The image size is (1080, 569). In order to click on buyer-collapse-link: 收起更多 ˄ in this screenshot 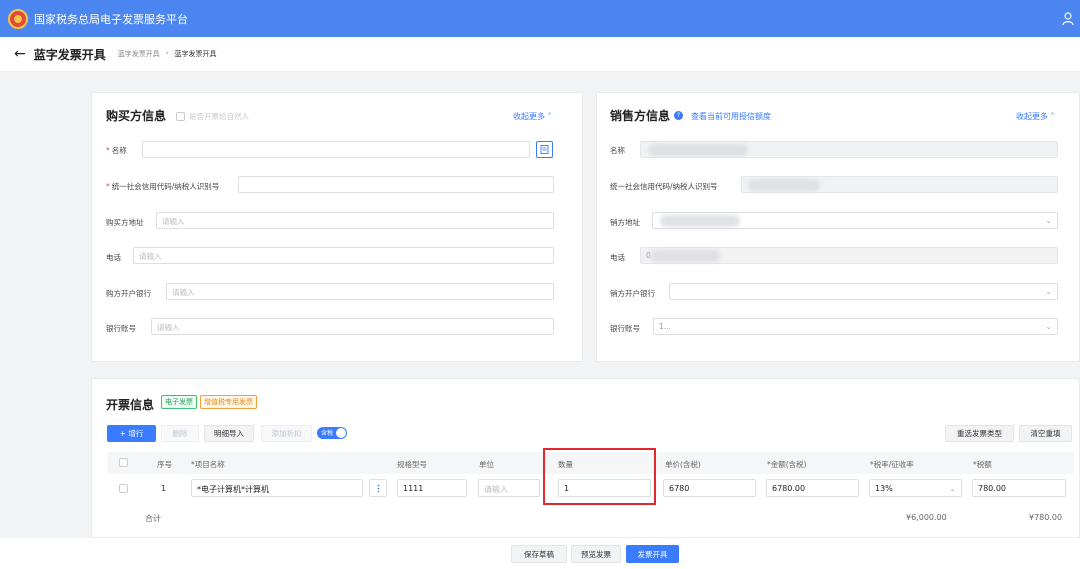, I will do `click(532, 116)`.